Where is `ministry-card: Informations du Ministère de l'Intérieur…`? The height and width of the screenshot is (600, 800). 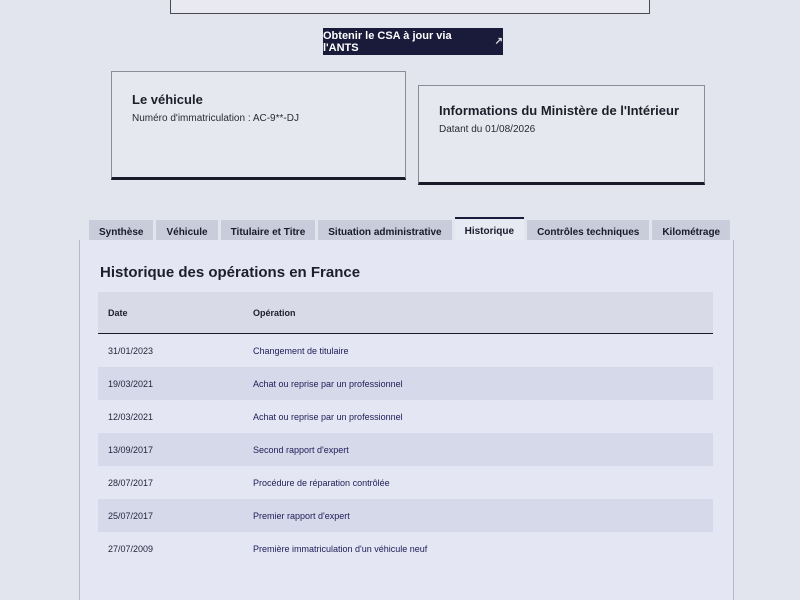
ministry-card: Informations du Ministère de l'Intérieur… is located at coordinates (561, 135).